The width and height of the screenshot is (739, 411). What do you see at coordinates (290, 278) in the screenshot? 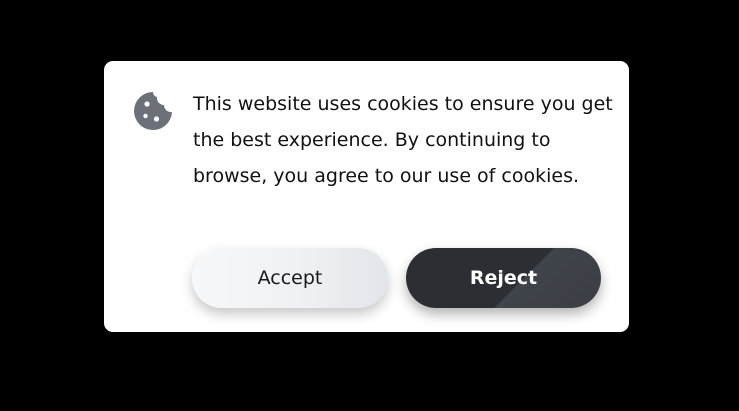
I see `accept-button: Accept` at bounding box center [290, 278].